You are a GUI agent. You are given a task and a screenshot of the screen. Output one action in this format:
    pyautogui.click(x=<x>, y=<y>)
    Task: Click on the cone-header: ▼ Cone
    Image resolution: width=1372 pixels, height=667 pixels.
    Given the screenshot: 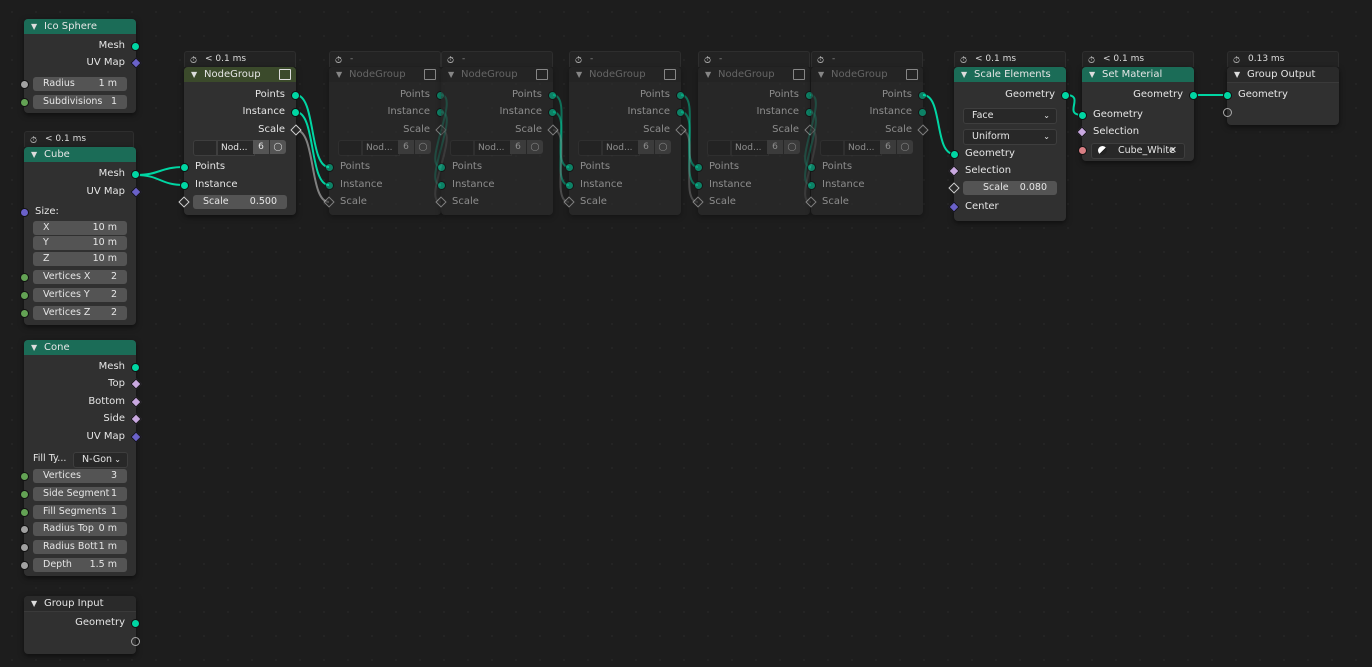 What is the action you would take?
    pyautogui.click(x=80, y=347)
    